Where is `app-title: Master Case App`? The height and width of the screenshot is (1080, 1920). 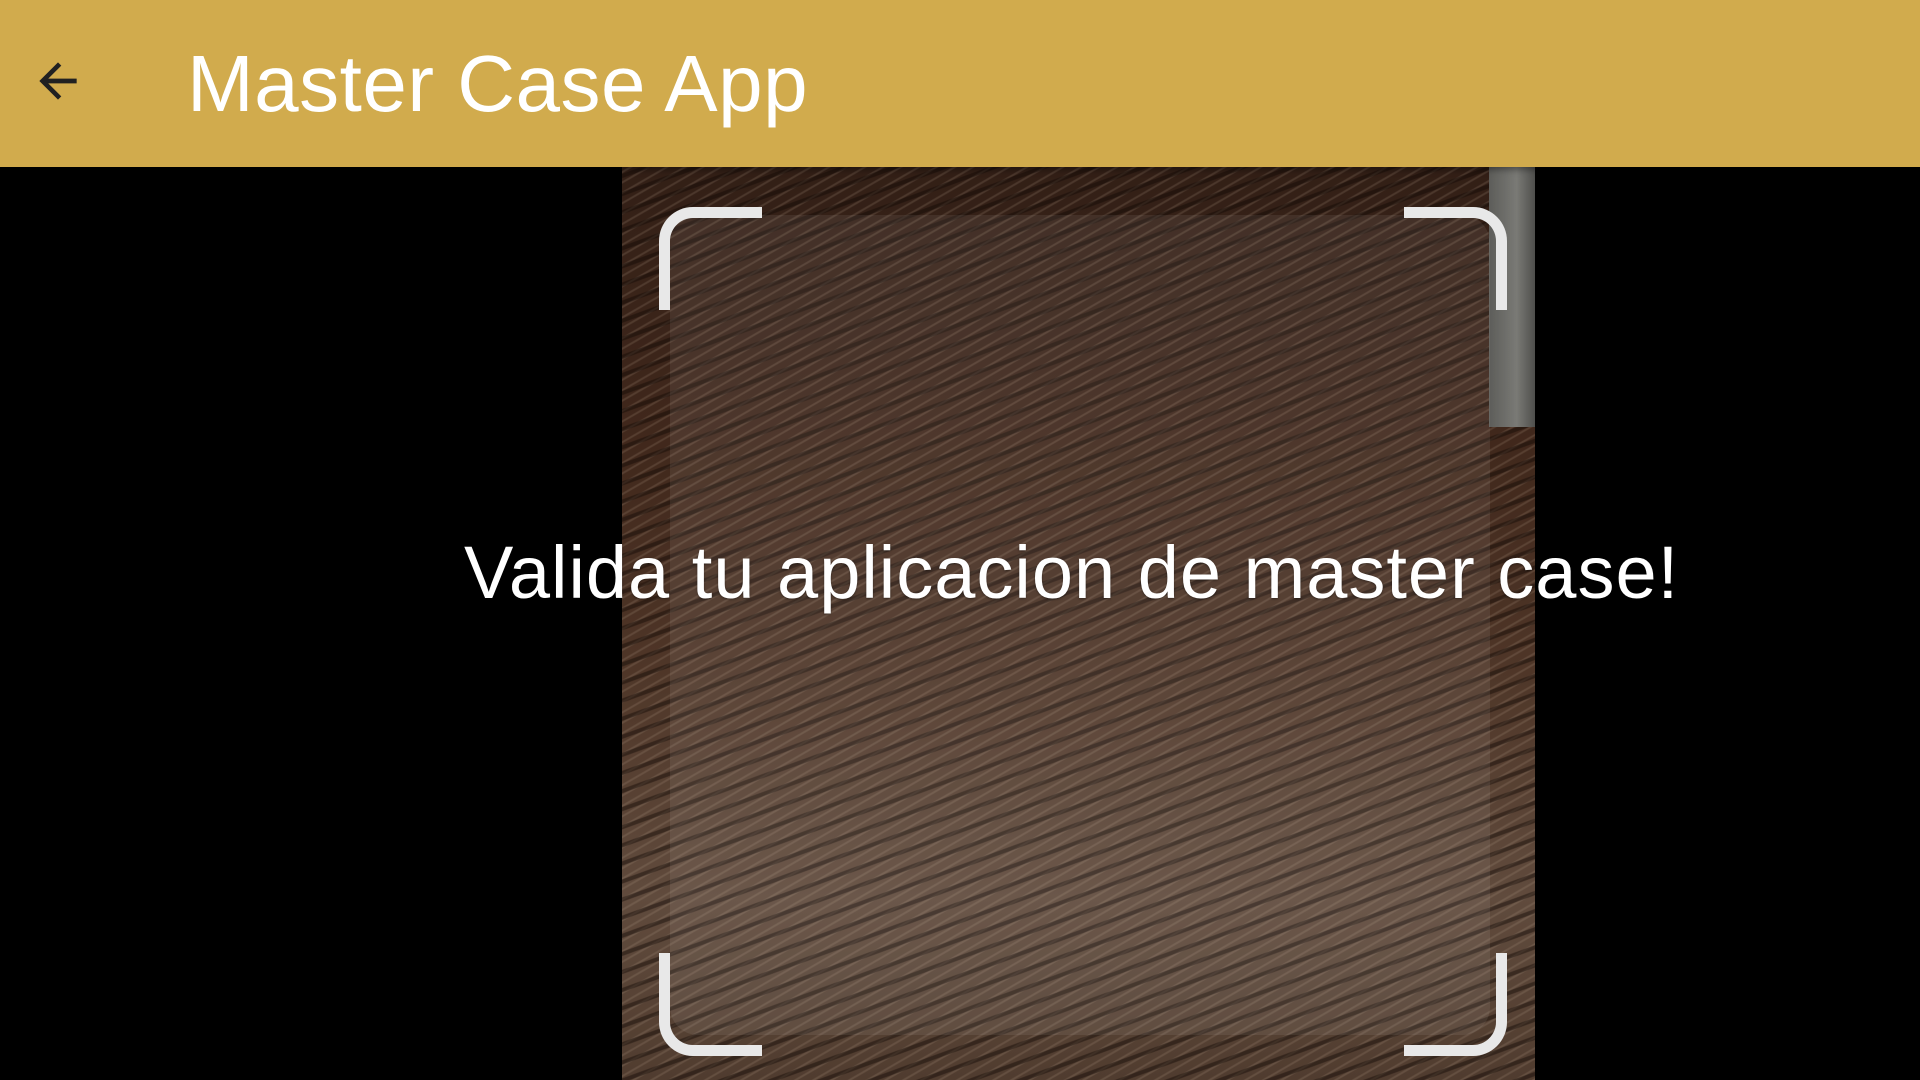 app-title: Master Case App is located at coordinates (498, 83).